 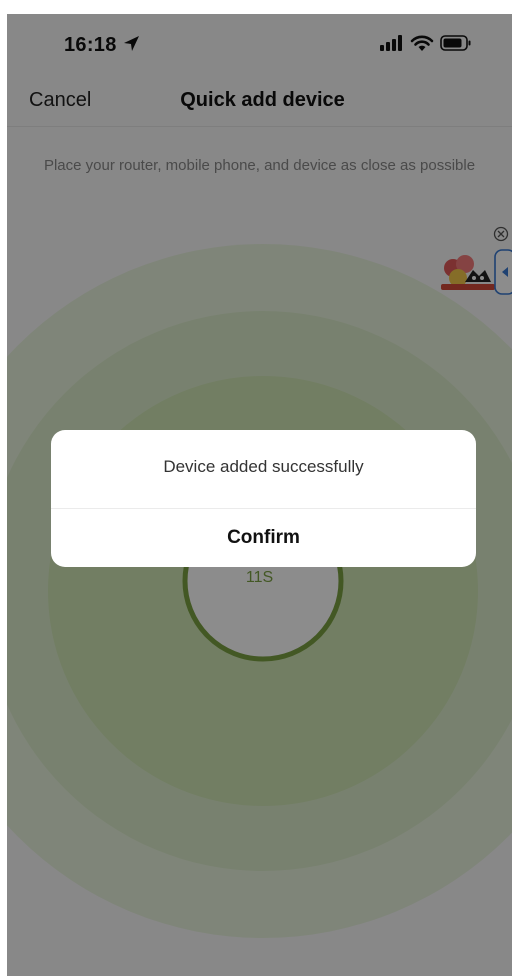 What do you see at coordinates (263, 538) in the screenshot?
I see `confirm-button: Confirm` at bounding box center [263, 538].